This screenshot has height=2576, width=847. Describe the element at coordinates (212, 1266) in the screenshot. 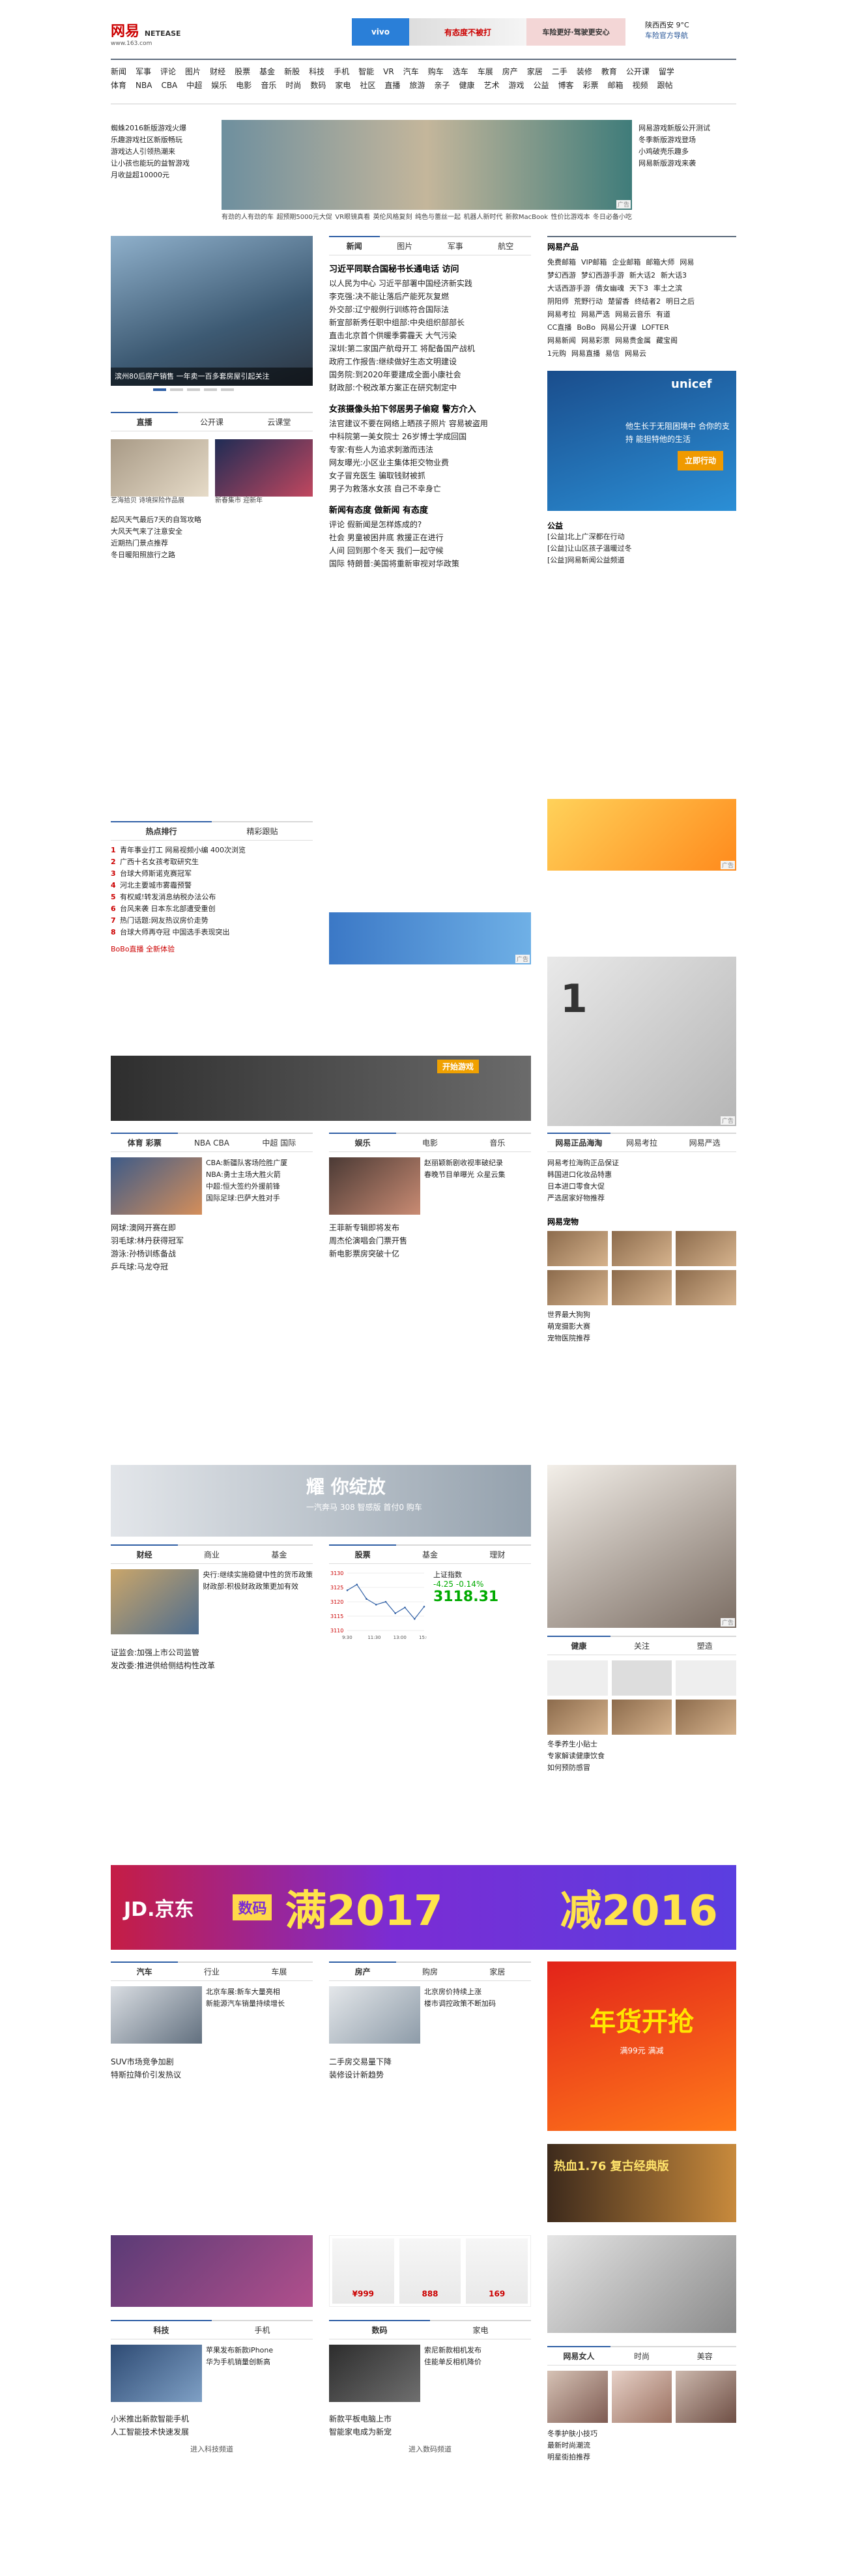

I see `list-item: 乒乓球:马龙夺冠` at that location.